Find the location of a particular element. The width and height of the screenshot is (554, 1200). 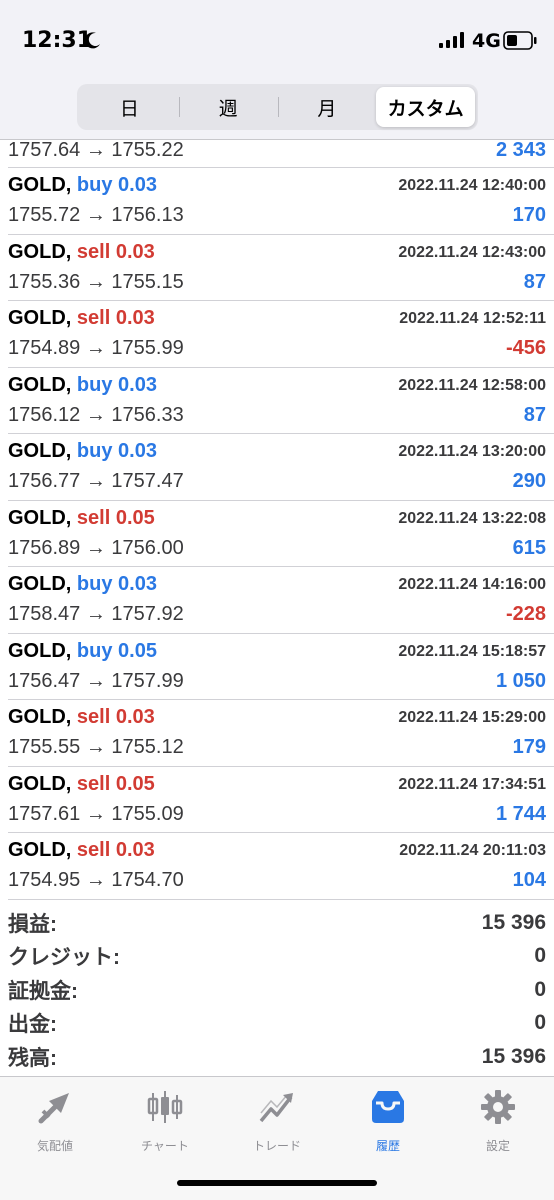

summary-value: 0 is located at coordinates (540, 989).